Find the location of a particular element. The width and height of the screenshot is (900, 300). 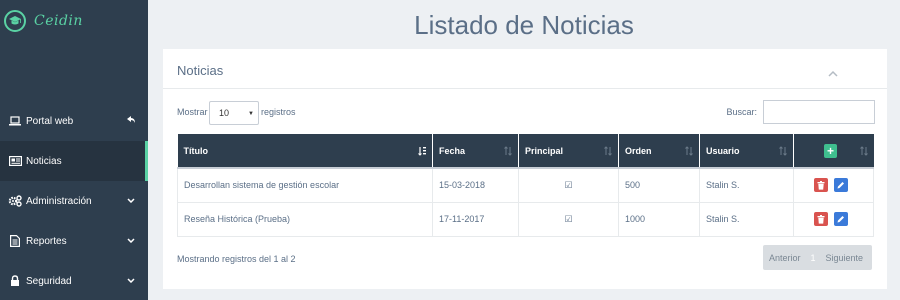

app-logo: Ceidin is located at coordinates (43, 21).